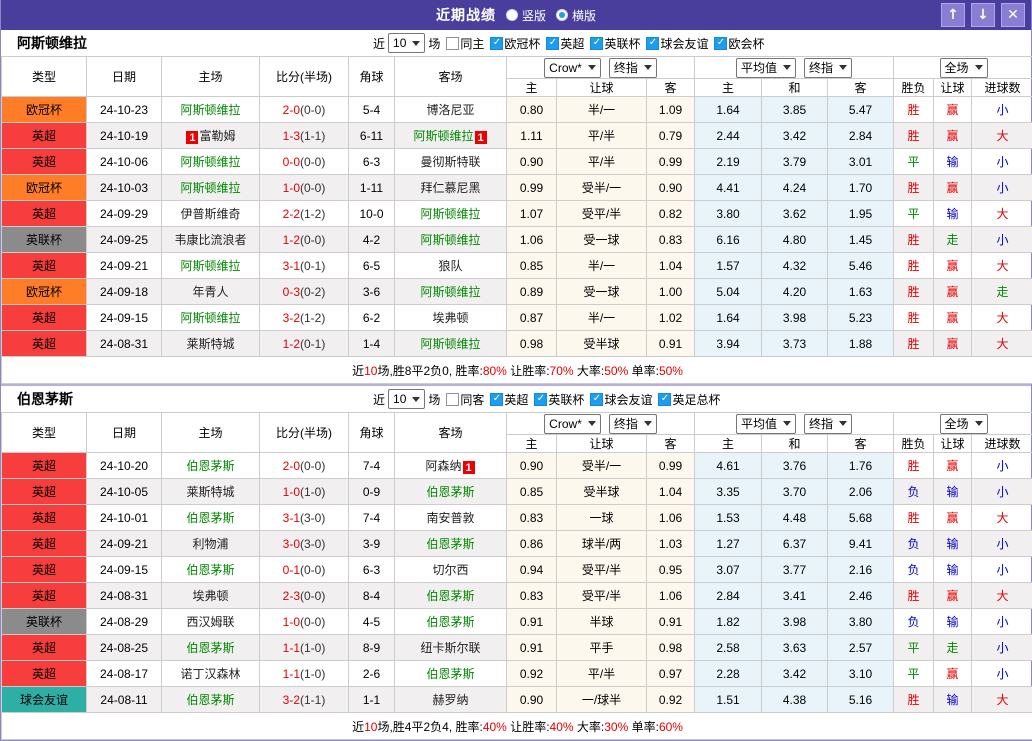 The image size is (1032, 741). I want to click on handicap-result-cell: 赢, so click(953, 292).